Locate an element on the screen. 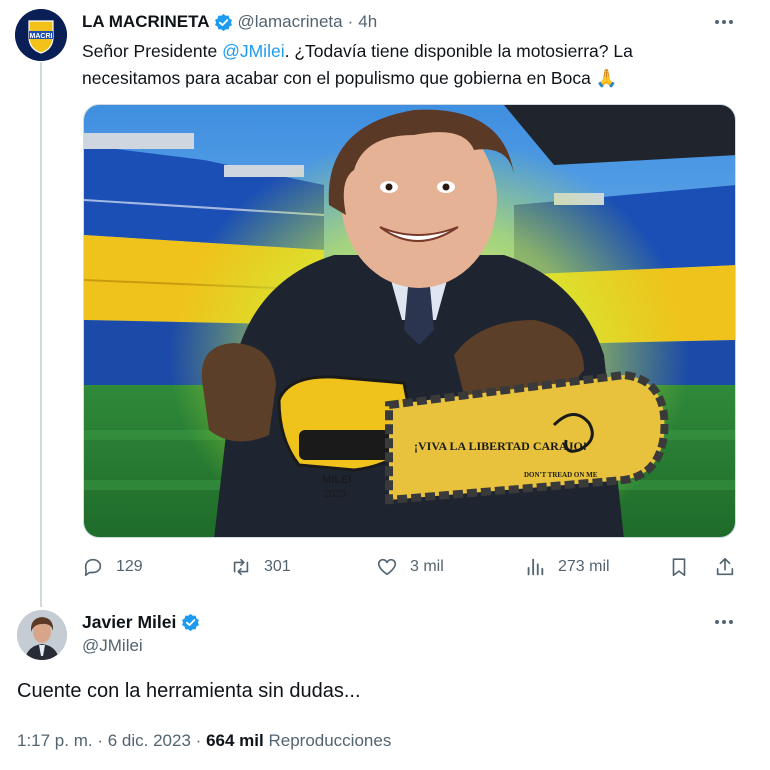 This screenshot has height=770, width=770. author-handle: @lamacrineta is located at coordinates (289, 22).